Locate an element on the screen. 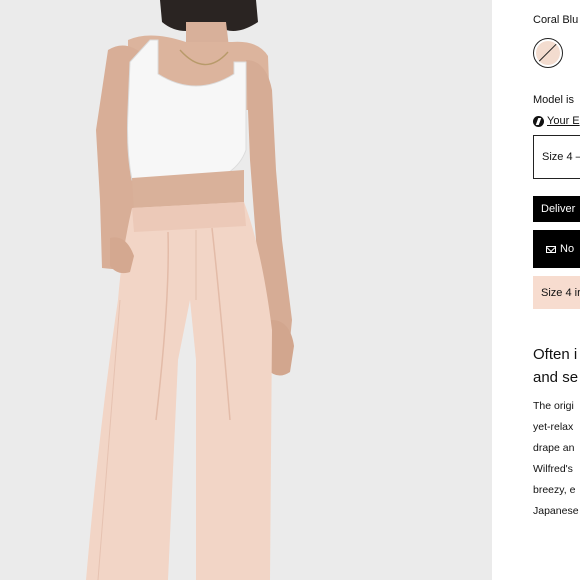 This screenshot has height=580, width=580. color-swatch-button is located at coordinates (548, 53).